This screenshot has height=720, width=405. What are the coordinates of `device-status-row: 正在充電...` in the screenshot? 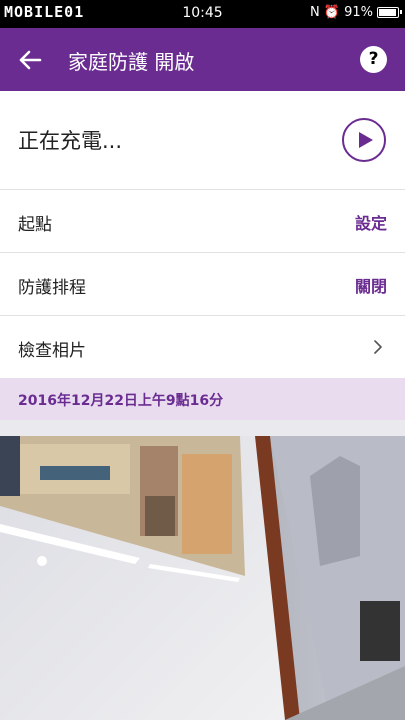 It's located at (202, 140).